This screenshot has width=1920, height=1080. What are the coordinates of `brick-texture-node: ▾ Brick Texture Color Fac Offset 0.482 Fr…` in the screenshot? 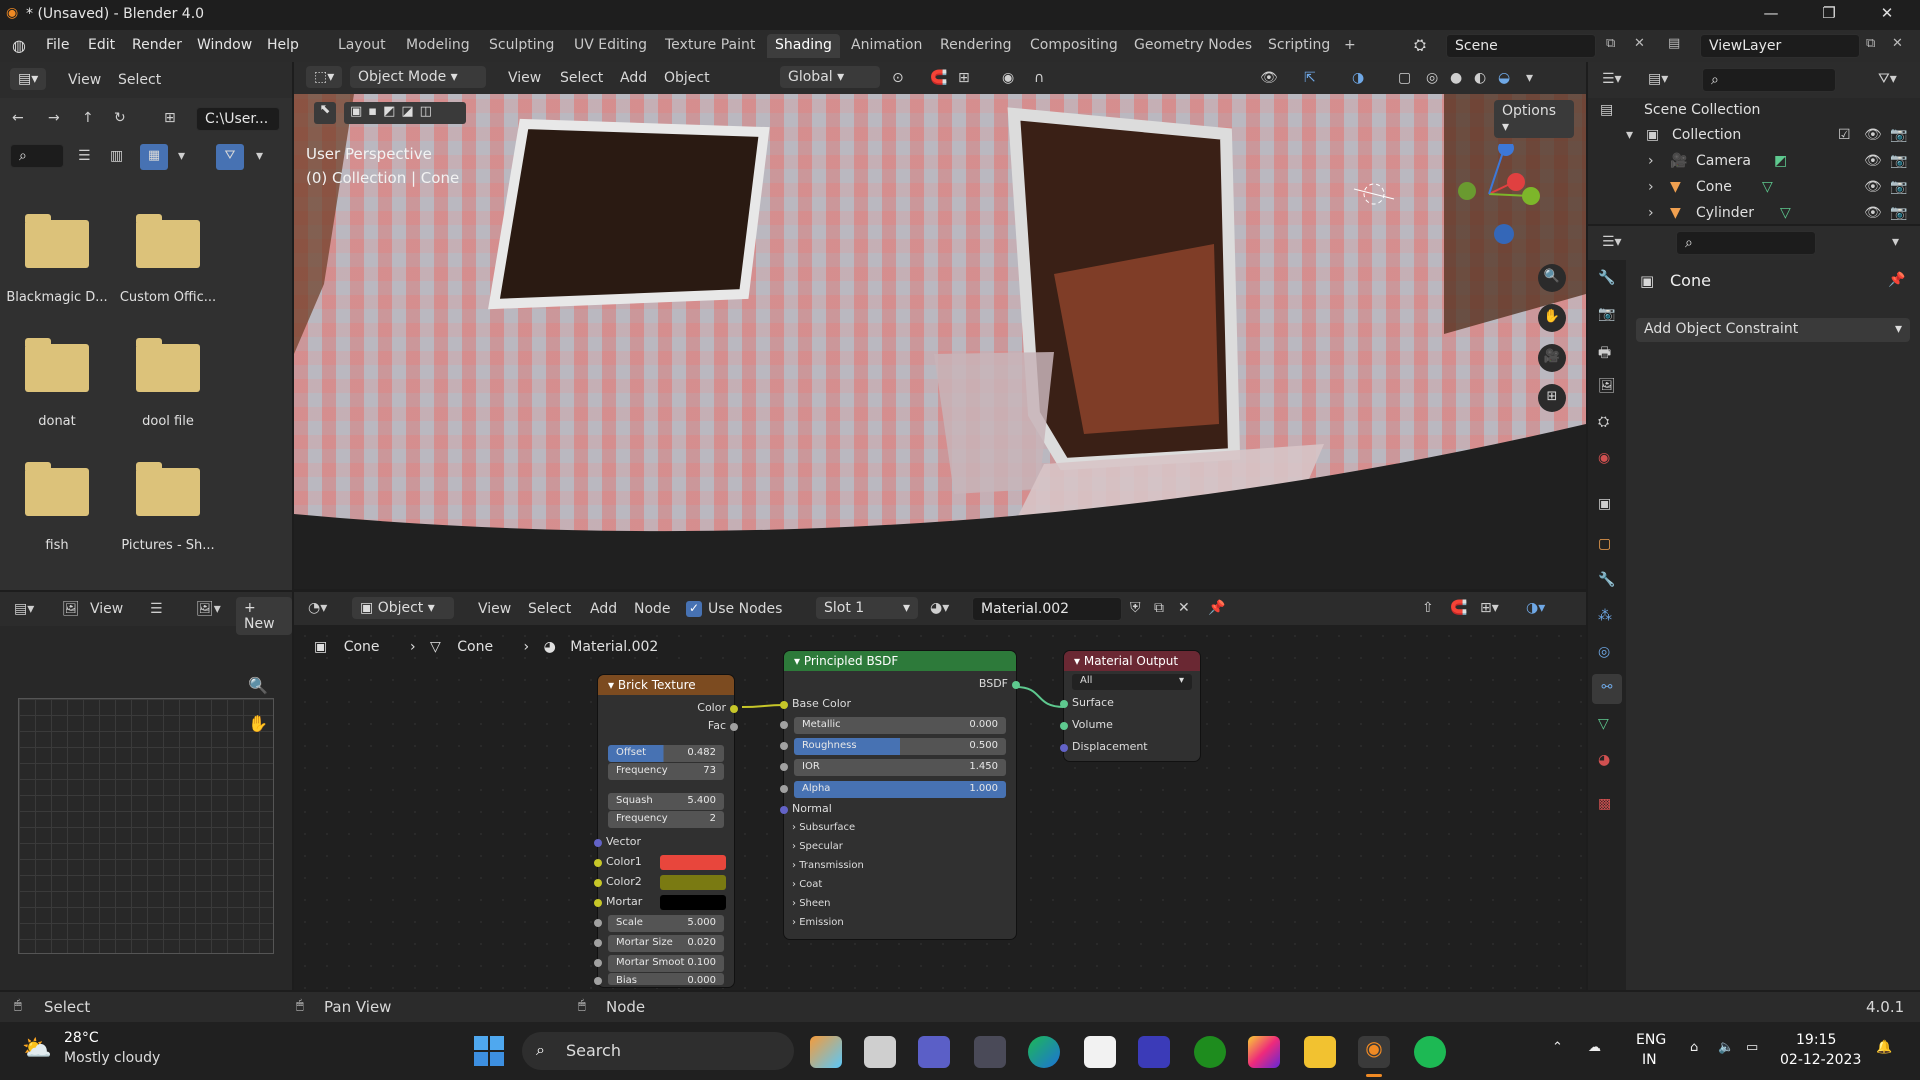 It's located at (666, 831).